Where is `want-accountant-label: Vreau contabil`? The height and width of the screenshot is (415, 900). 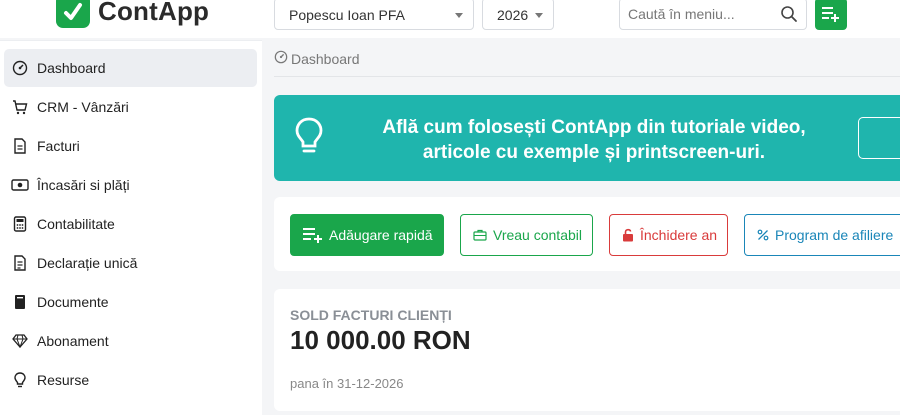
want-accountant-label: Vreau contabil is located at coordinates (537, 235).